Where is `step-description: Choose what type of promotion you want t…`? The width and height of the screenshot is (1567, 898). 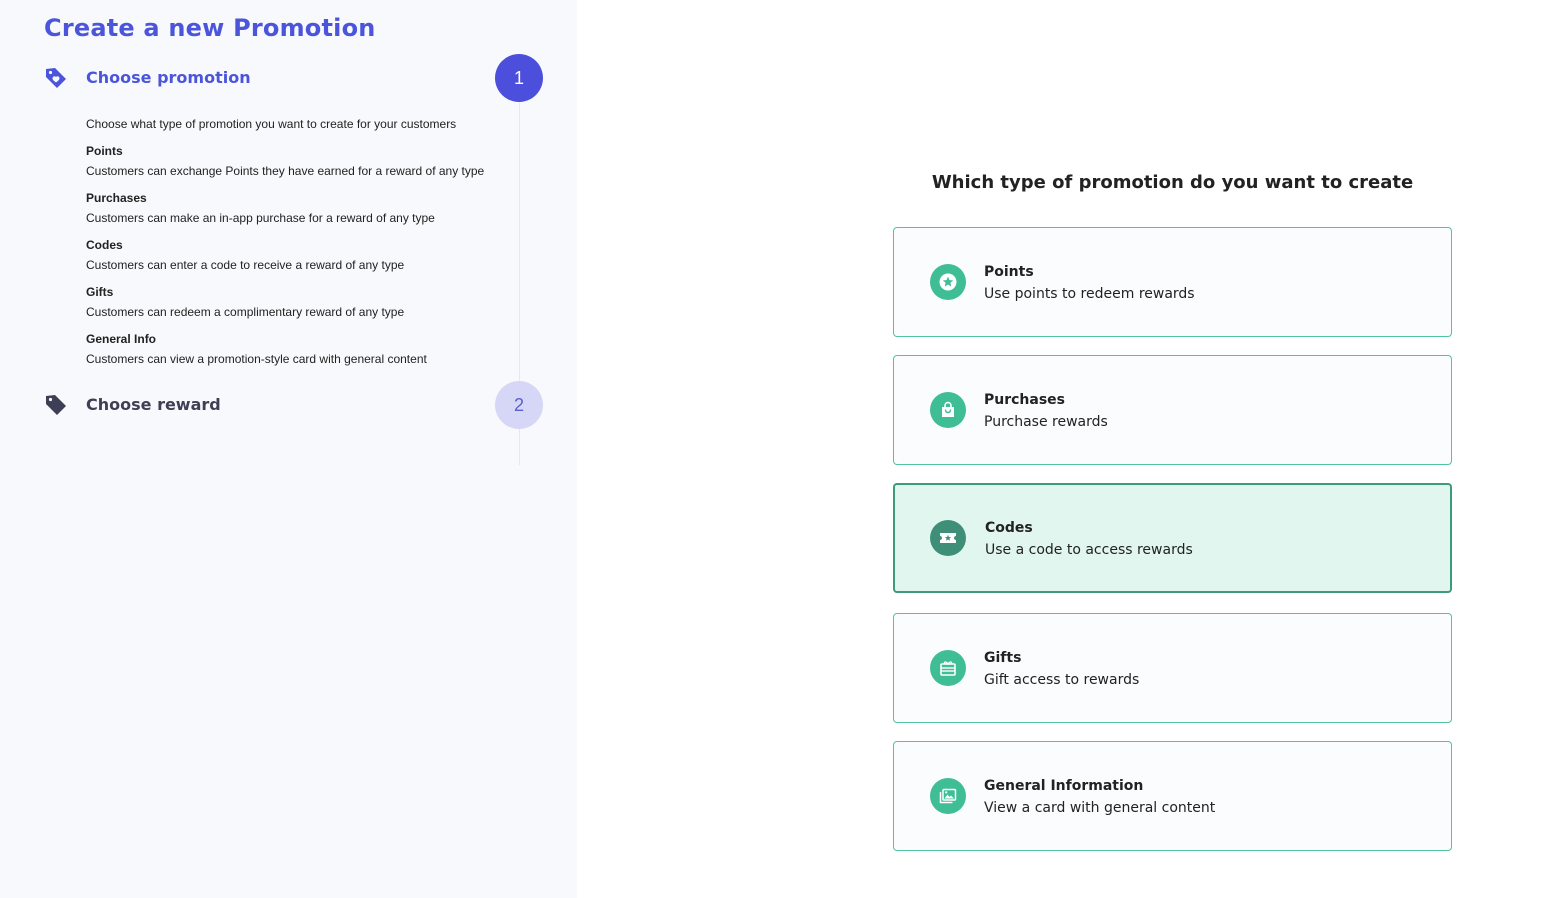 step-description: Choose what type of promotion you want t… is located at coordinates (296, 248).